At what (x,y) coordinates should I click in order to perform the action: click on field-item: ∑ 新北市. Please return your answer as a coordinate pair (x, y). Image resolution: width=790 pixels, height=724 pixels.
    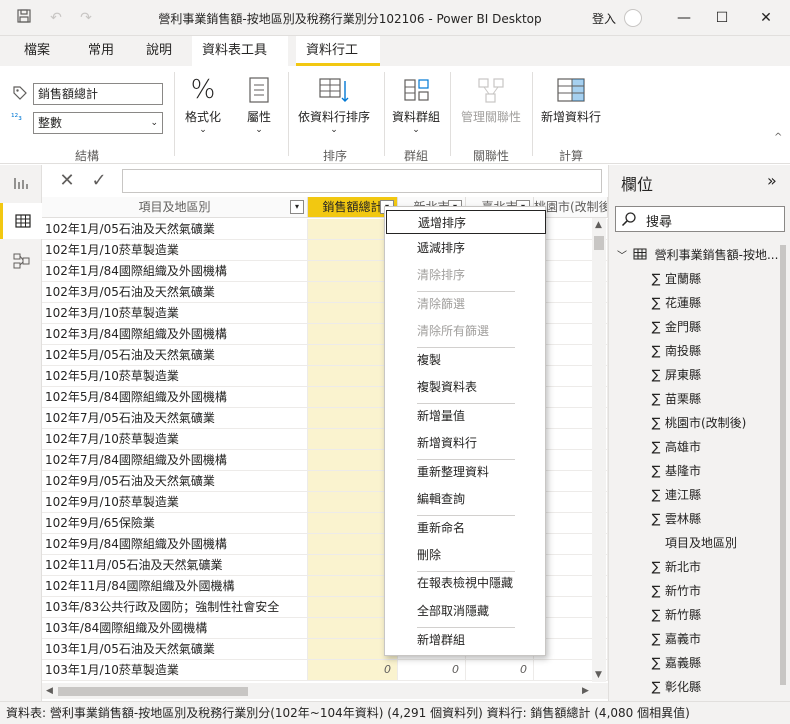
    Looking at the image, I should click on (718, 567).